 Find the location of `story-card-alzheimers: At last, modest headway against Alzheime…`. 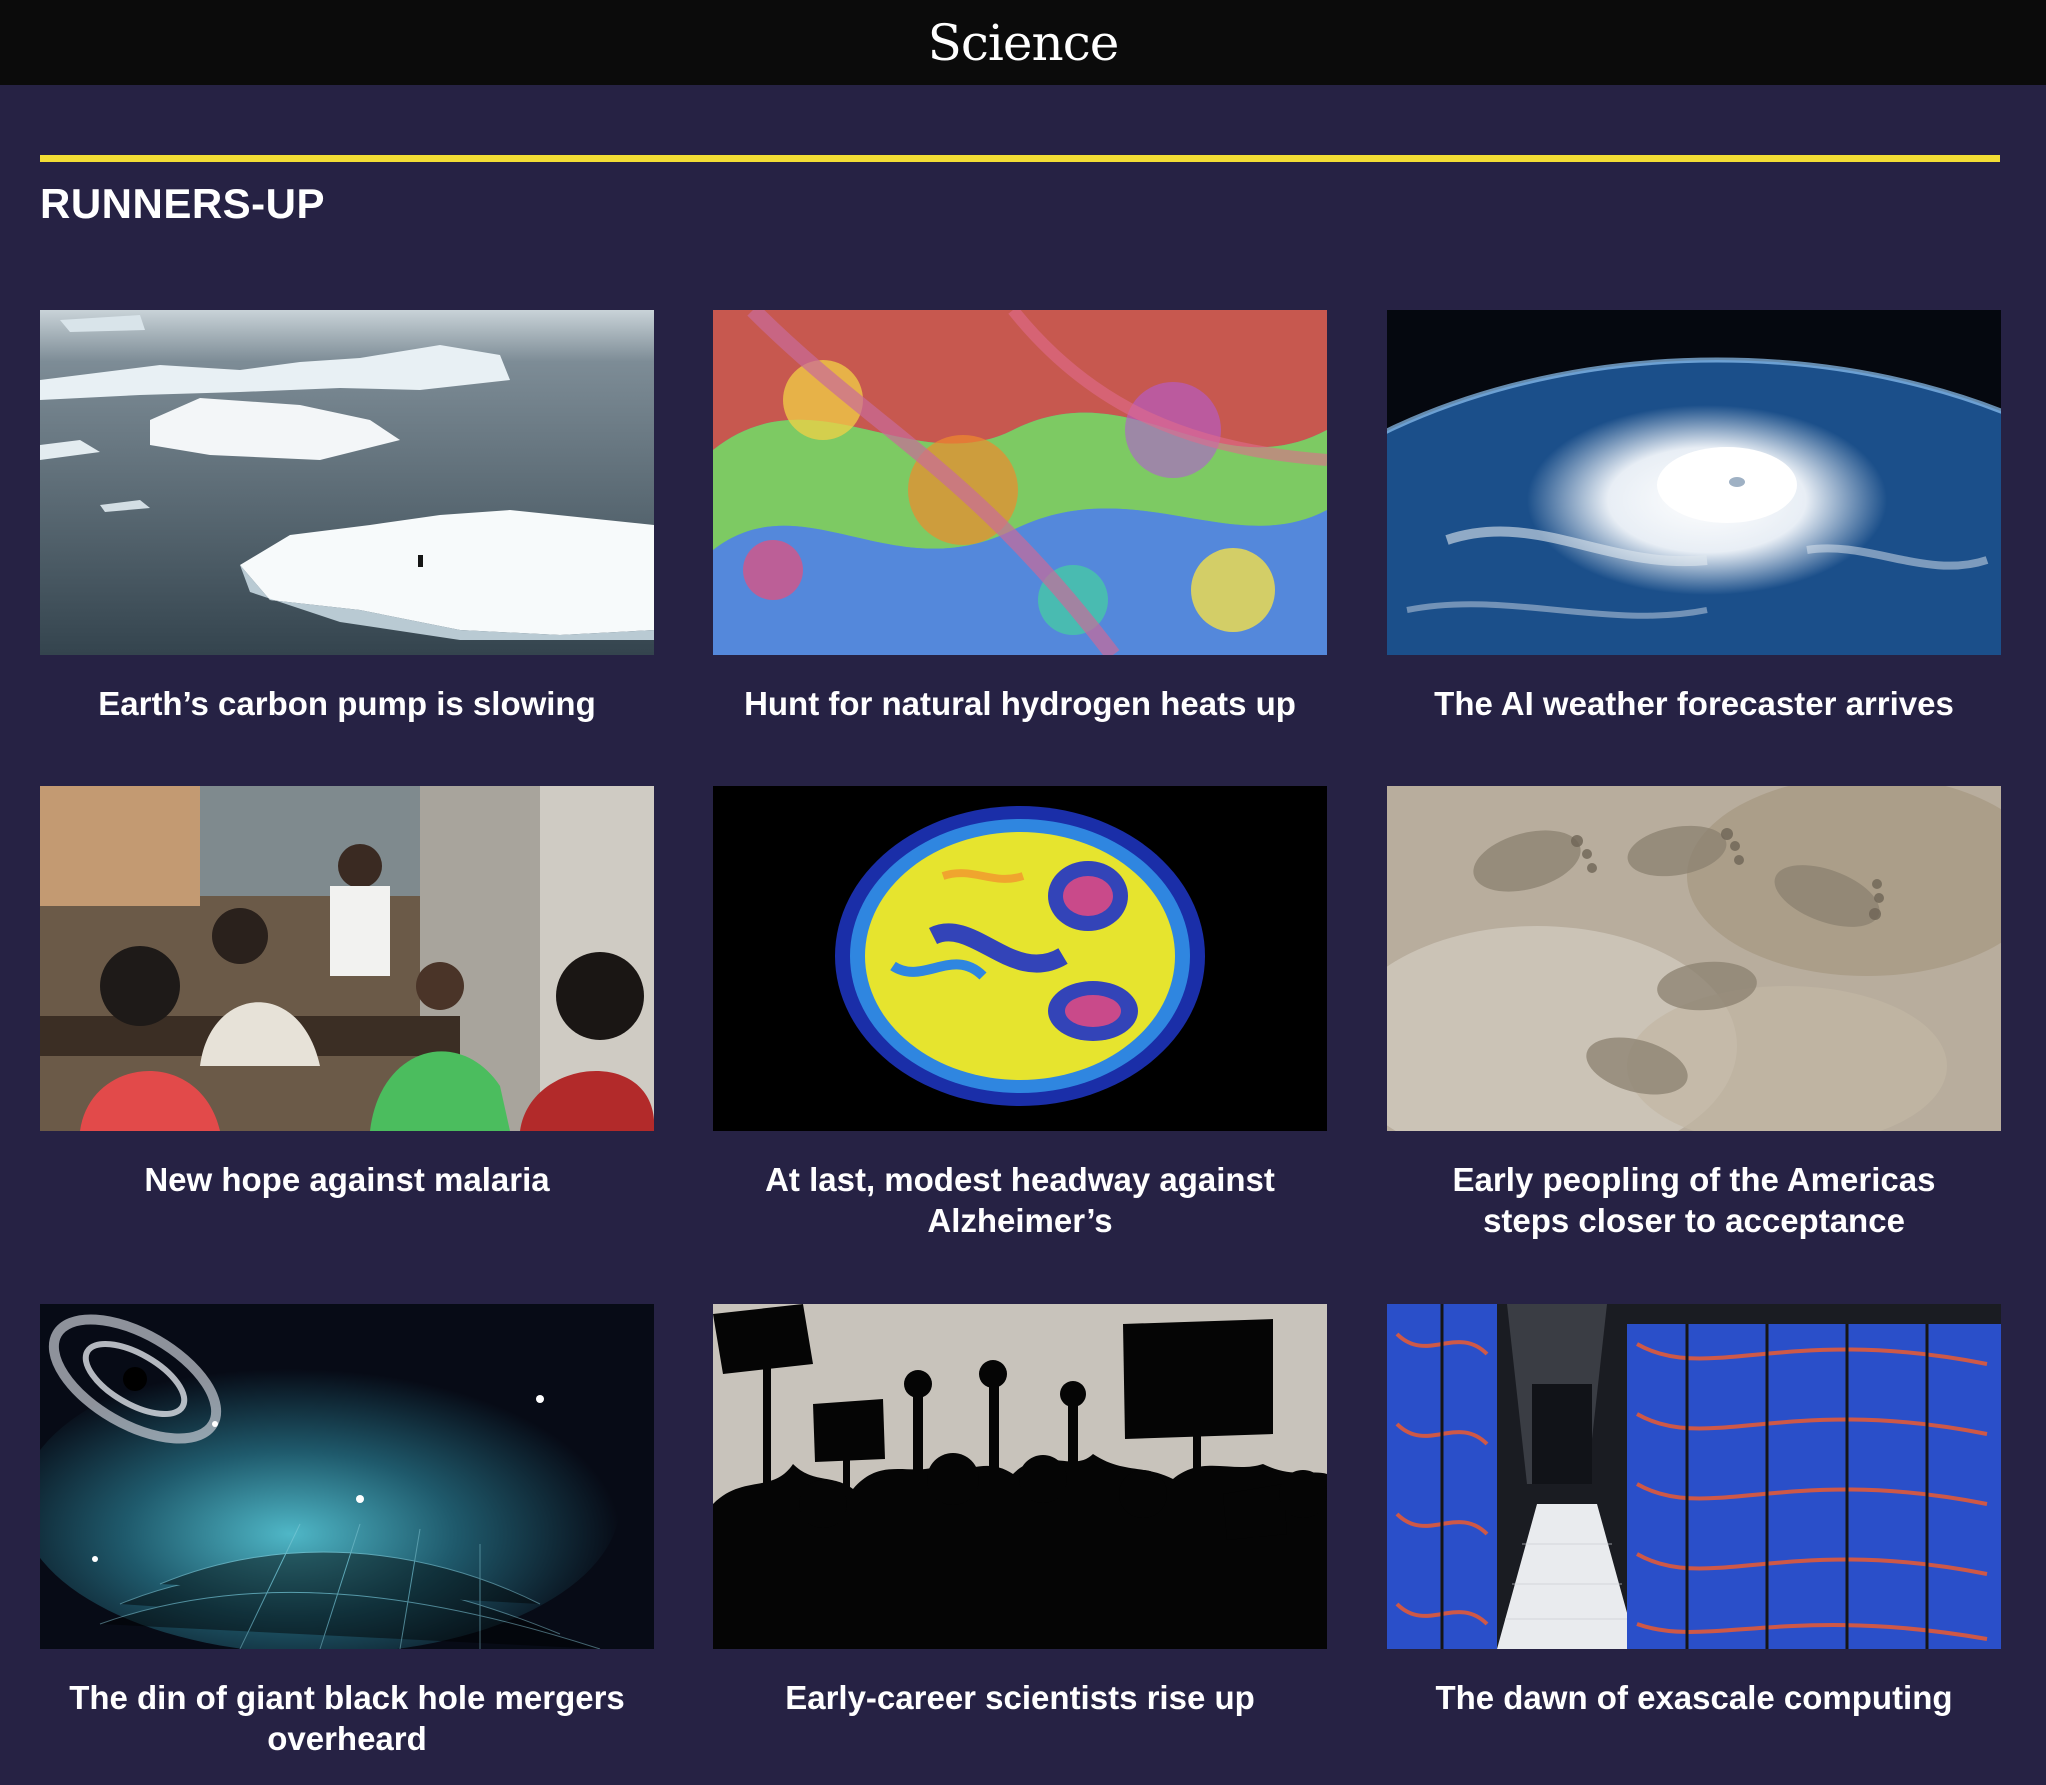

story-card-alzheimers: At last, modest headway against Alzheime… is located at coordinates (1020, 1013).